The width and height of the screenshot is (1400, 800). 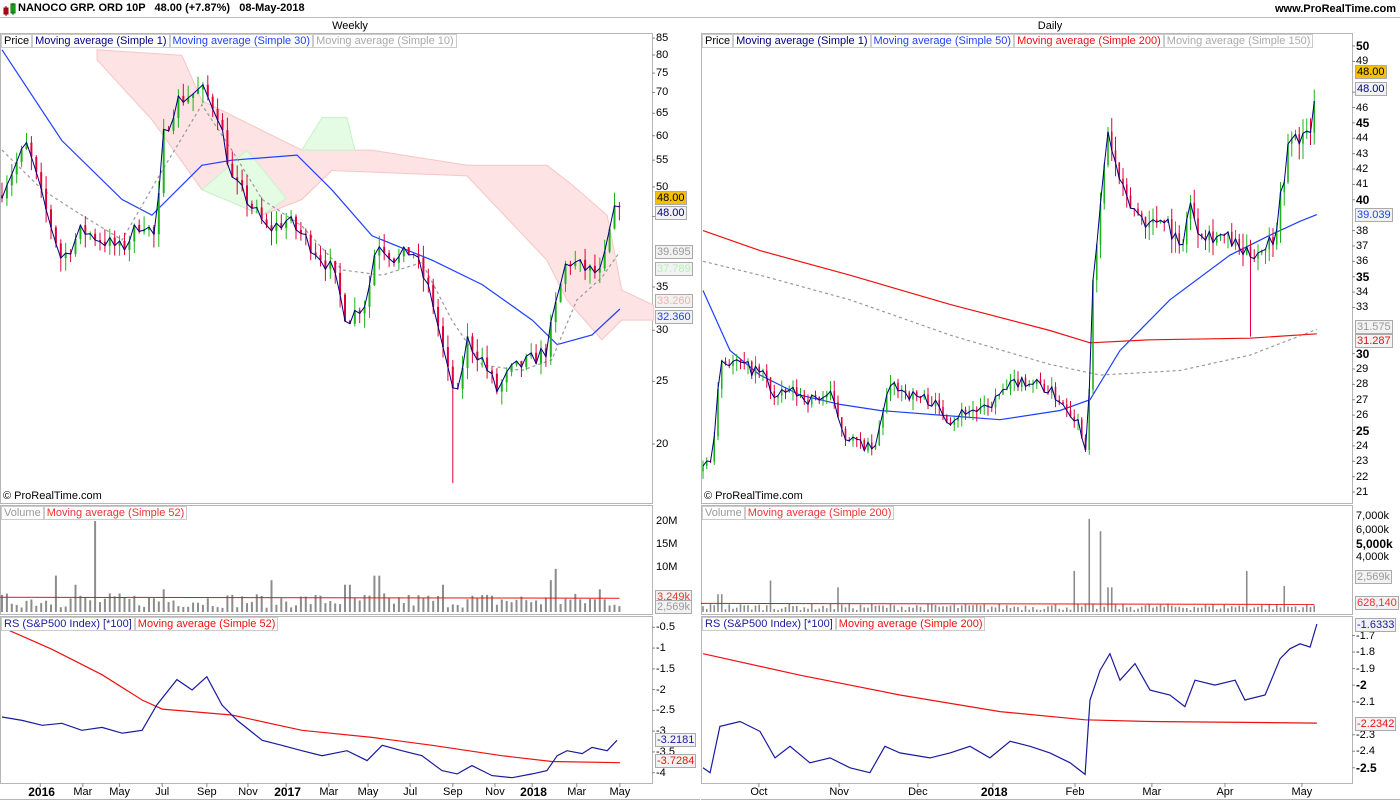 I want to click on legend-item: Moving average (Simple 10), so click(x=385, y=41).